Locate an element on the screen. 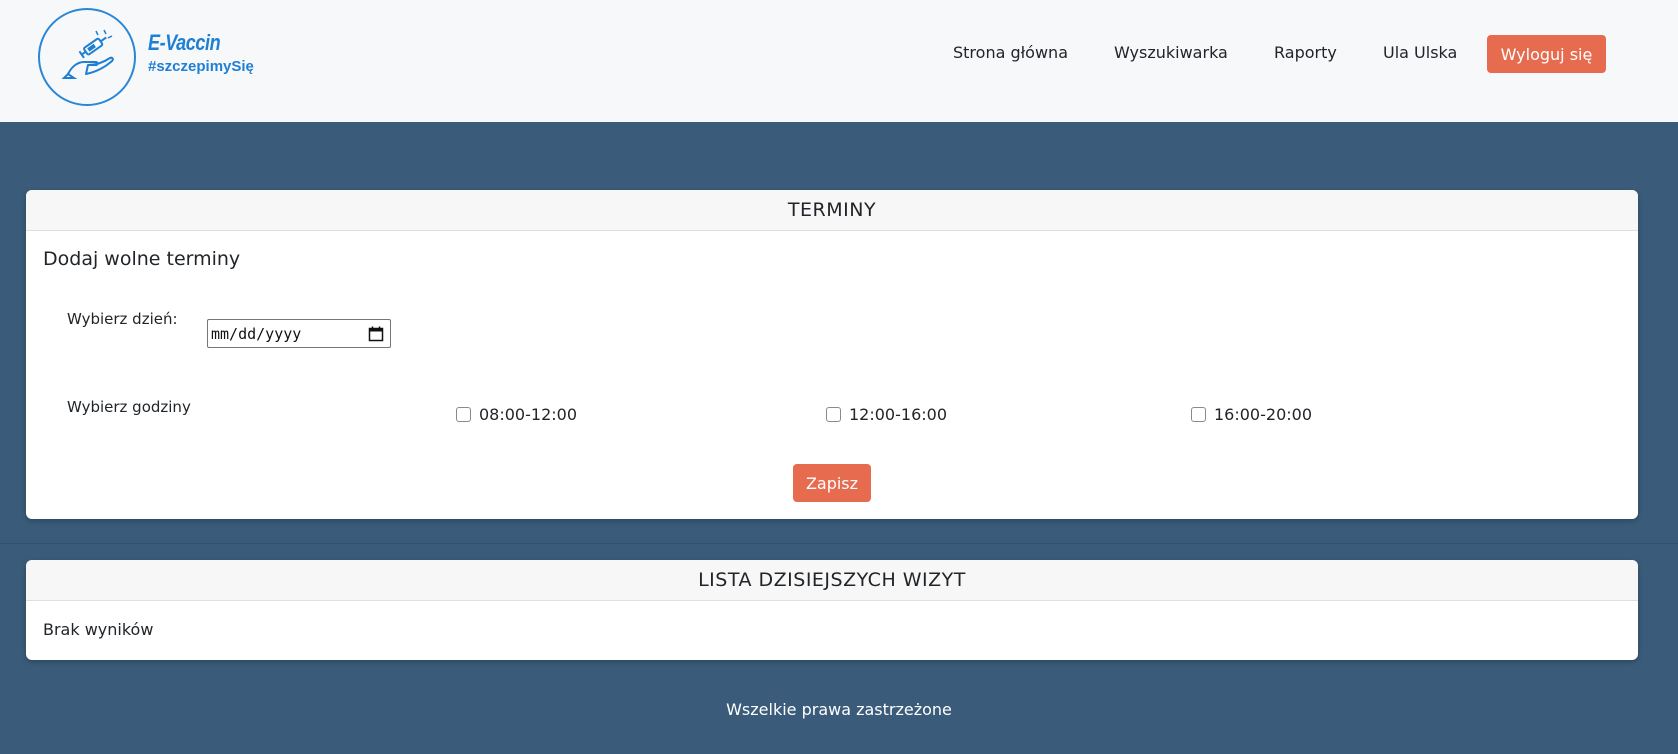 This screenshot has width=1678, height=754. slot-label: 12:00-16:00 is located at coordinates (898, 414).